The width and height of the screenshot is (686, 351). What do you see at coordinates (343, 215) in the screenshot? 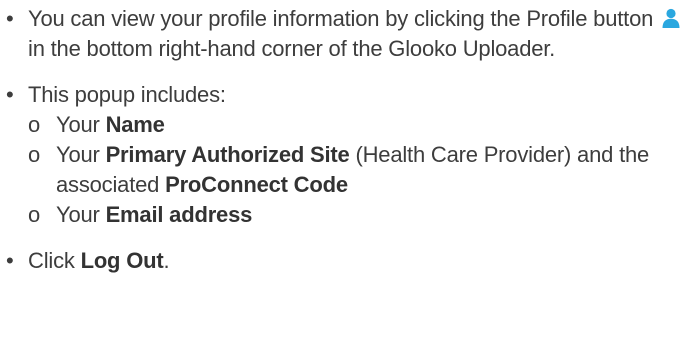
I see `popup-item-email: o Your Email address` at bounding box center [343, 215].